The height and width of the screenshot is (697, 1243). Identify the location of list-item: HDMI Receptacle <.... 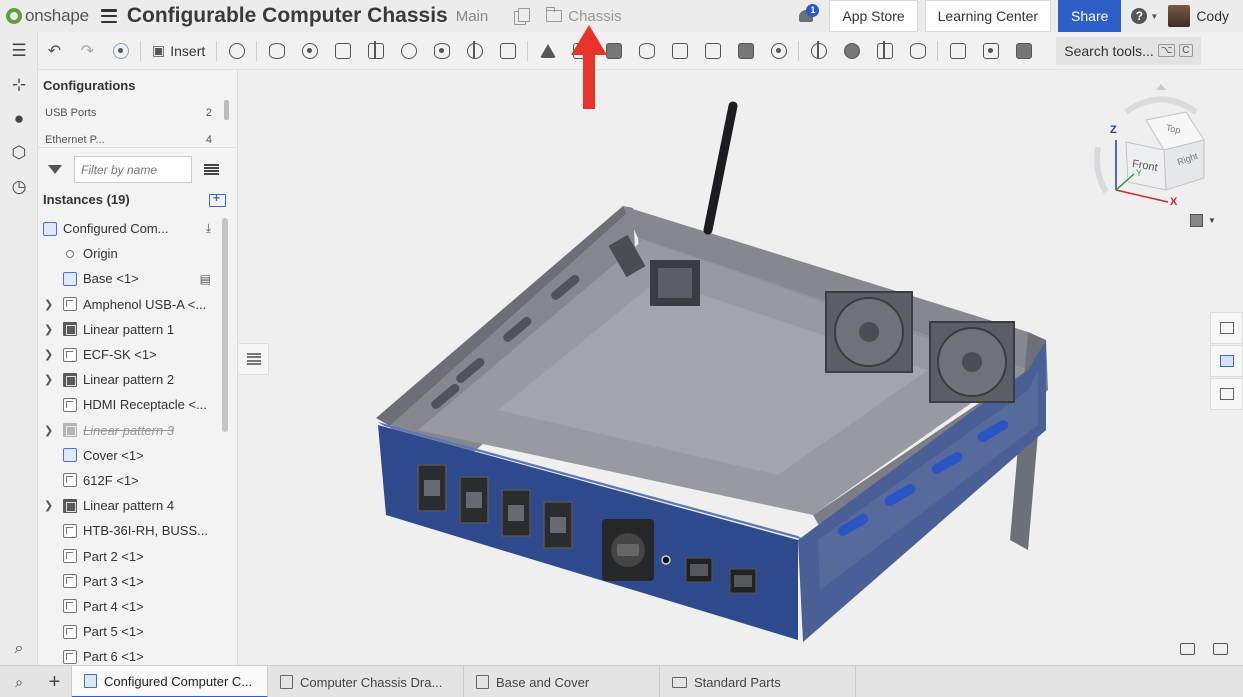
(130, 404).